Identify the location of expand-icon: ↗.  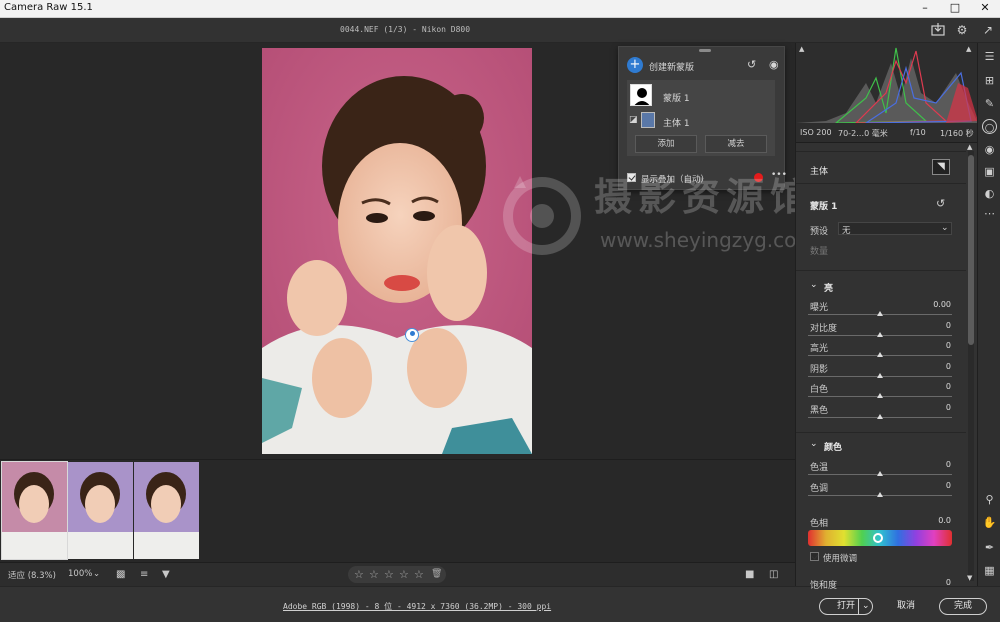
(988, 30).